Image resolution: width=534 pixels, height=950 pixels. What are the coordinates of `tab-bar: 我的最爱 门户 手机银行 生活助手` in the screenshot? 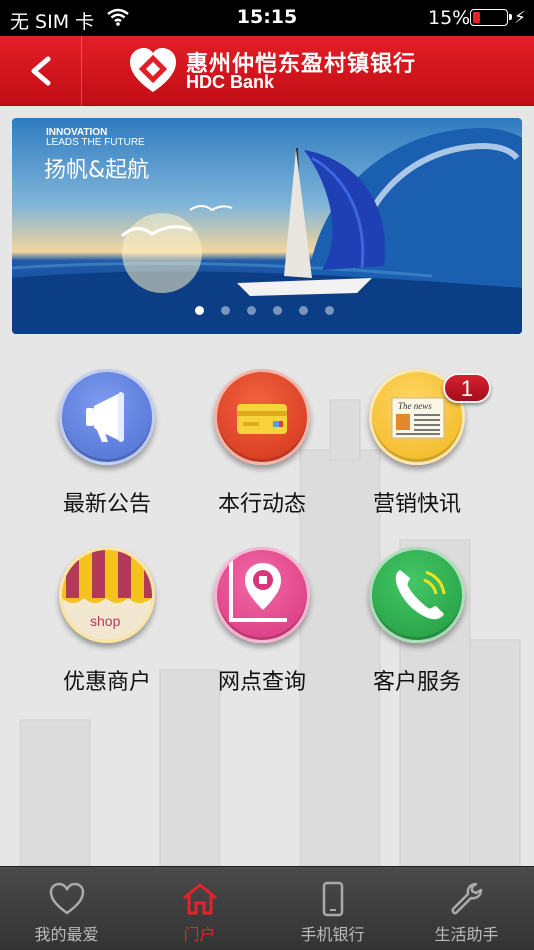 It's located at (267, 908).